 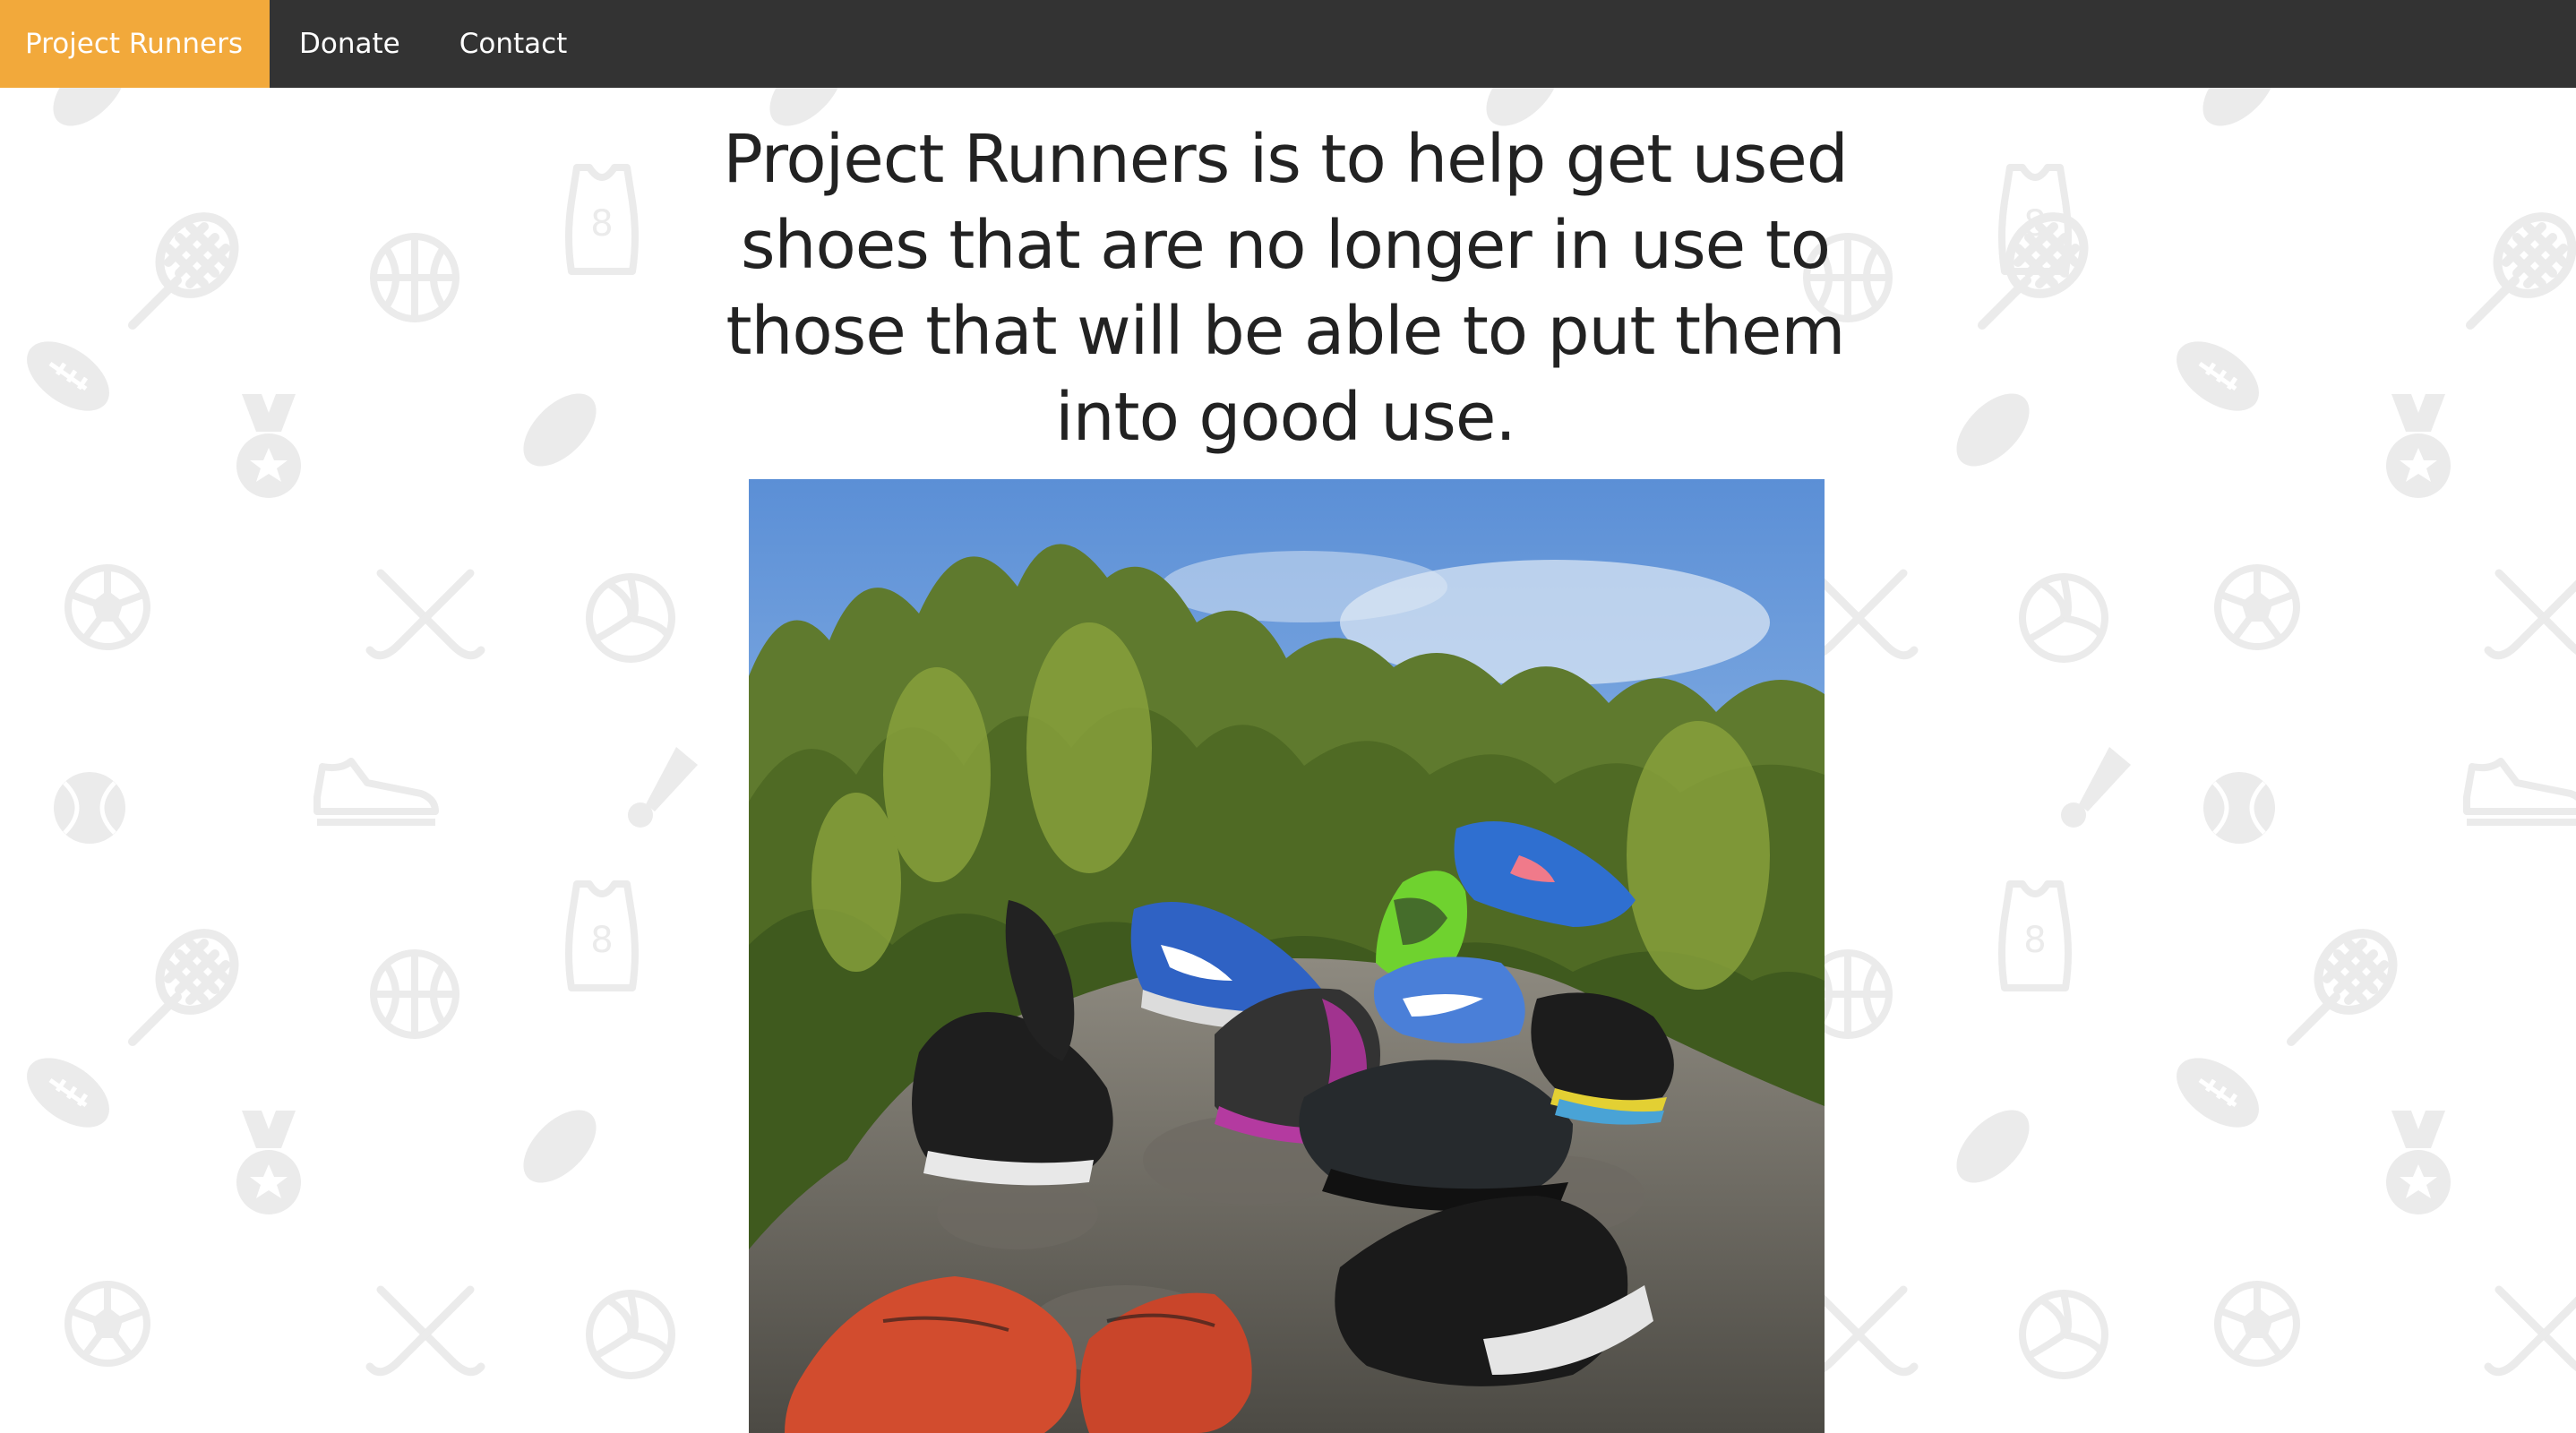 What do you see at coordinates (350, 44) in the screenshot?
I see `nav-link-donate: Donate` at bounding box center [350, 44].